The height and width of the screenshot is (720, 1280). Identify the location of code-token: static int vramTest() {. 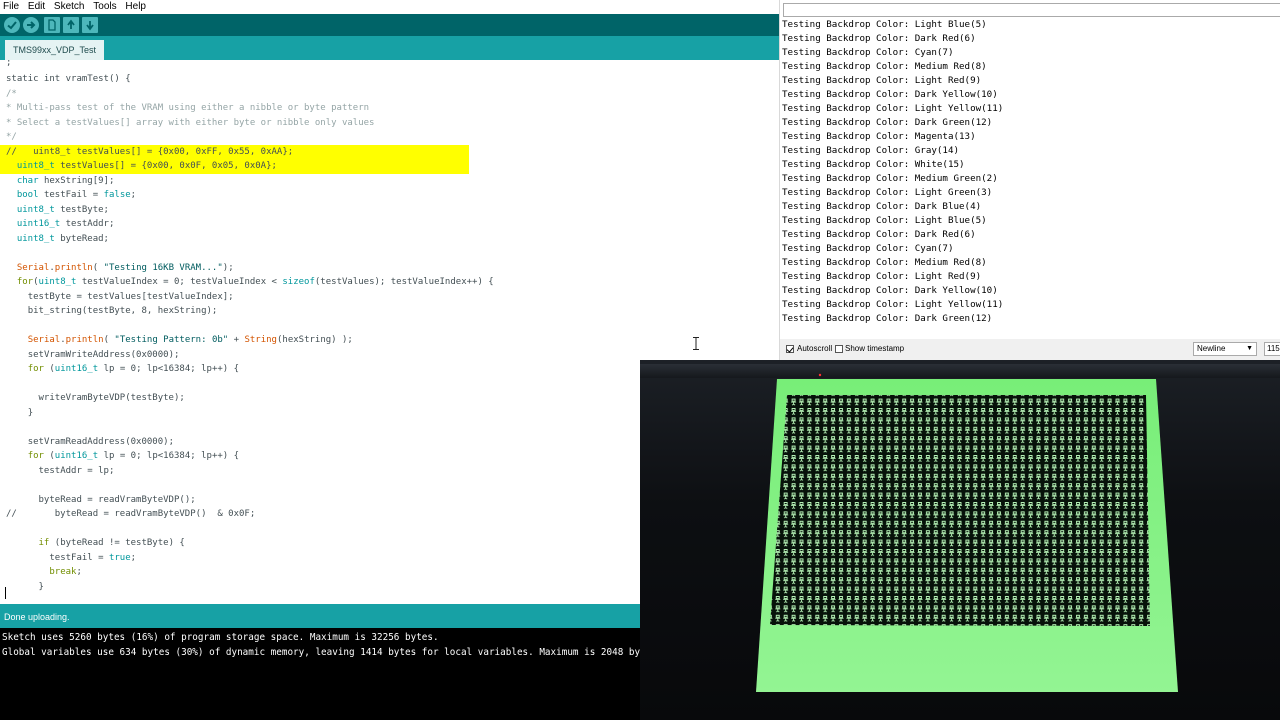
(68, 79).